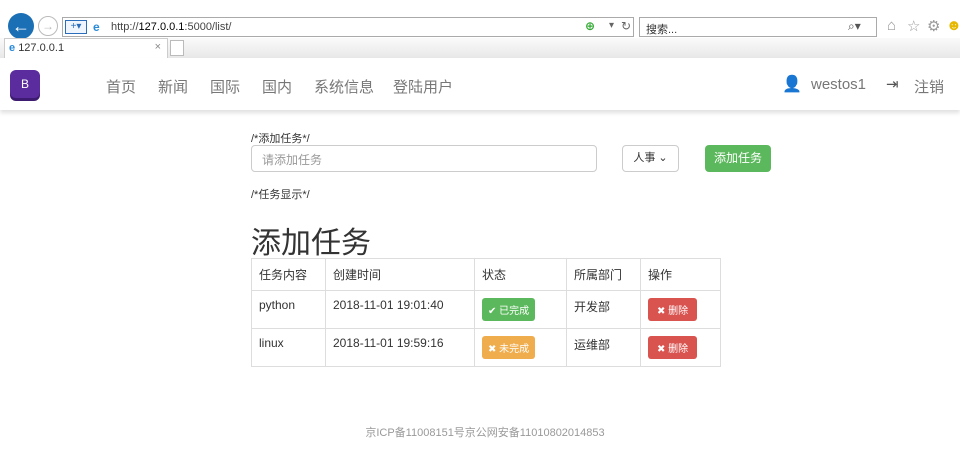 The width and height of the screenshot is (960, 450). Describe the element at coordinates (514, 349) in the screenshot. I see `status-label: 未完成` at that location.